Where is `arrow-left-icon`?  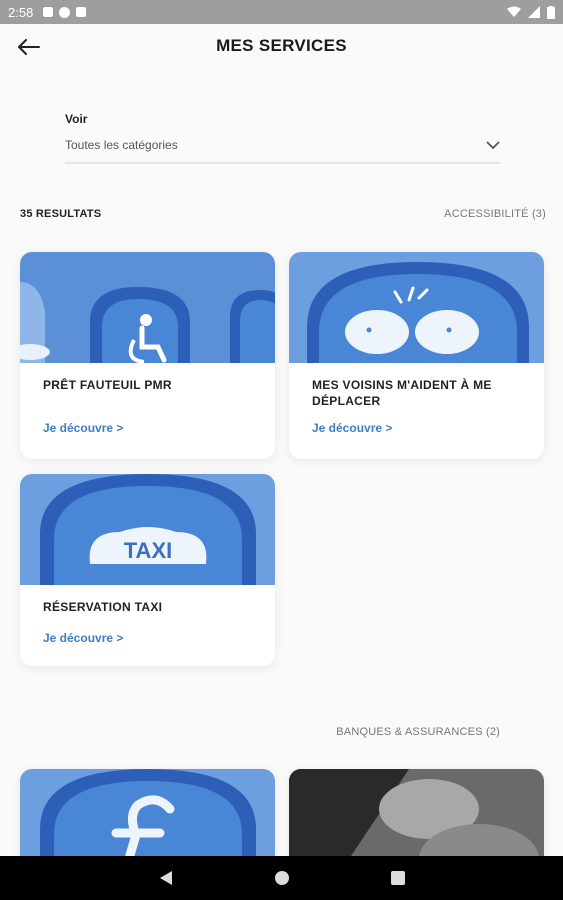
arrow-left-icon is located at coordinates (29, 47).